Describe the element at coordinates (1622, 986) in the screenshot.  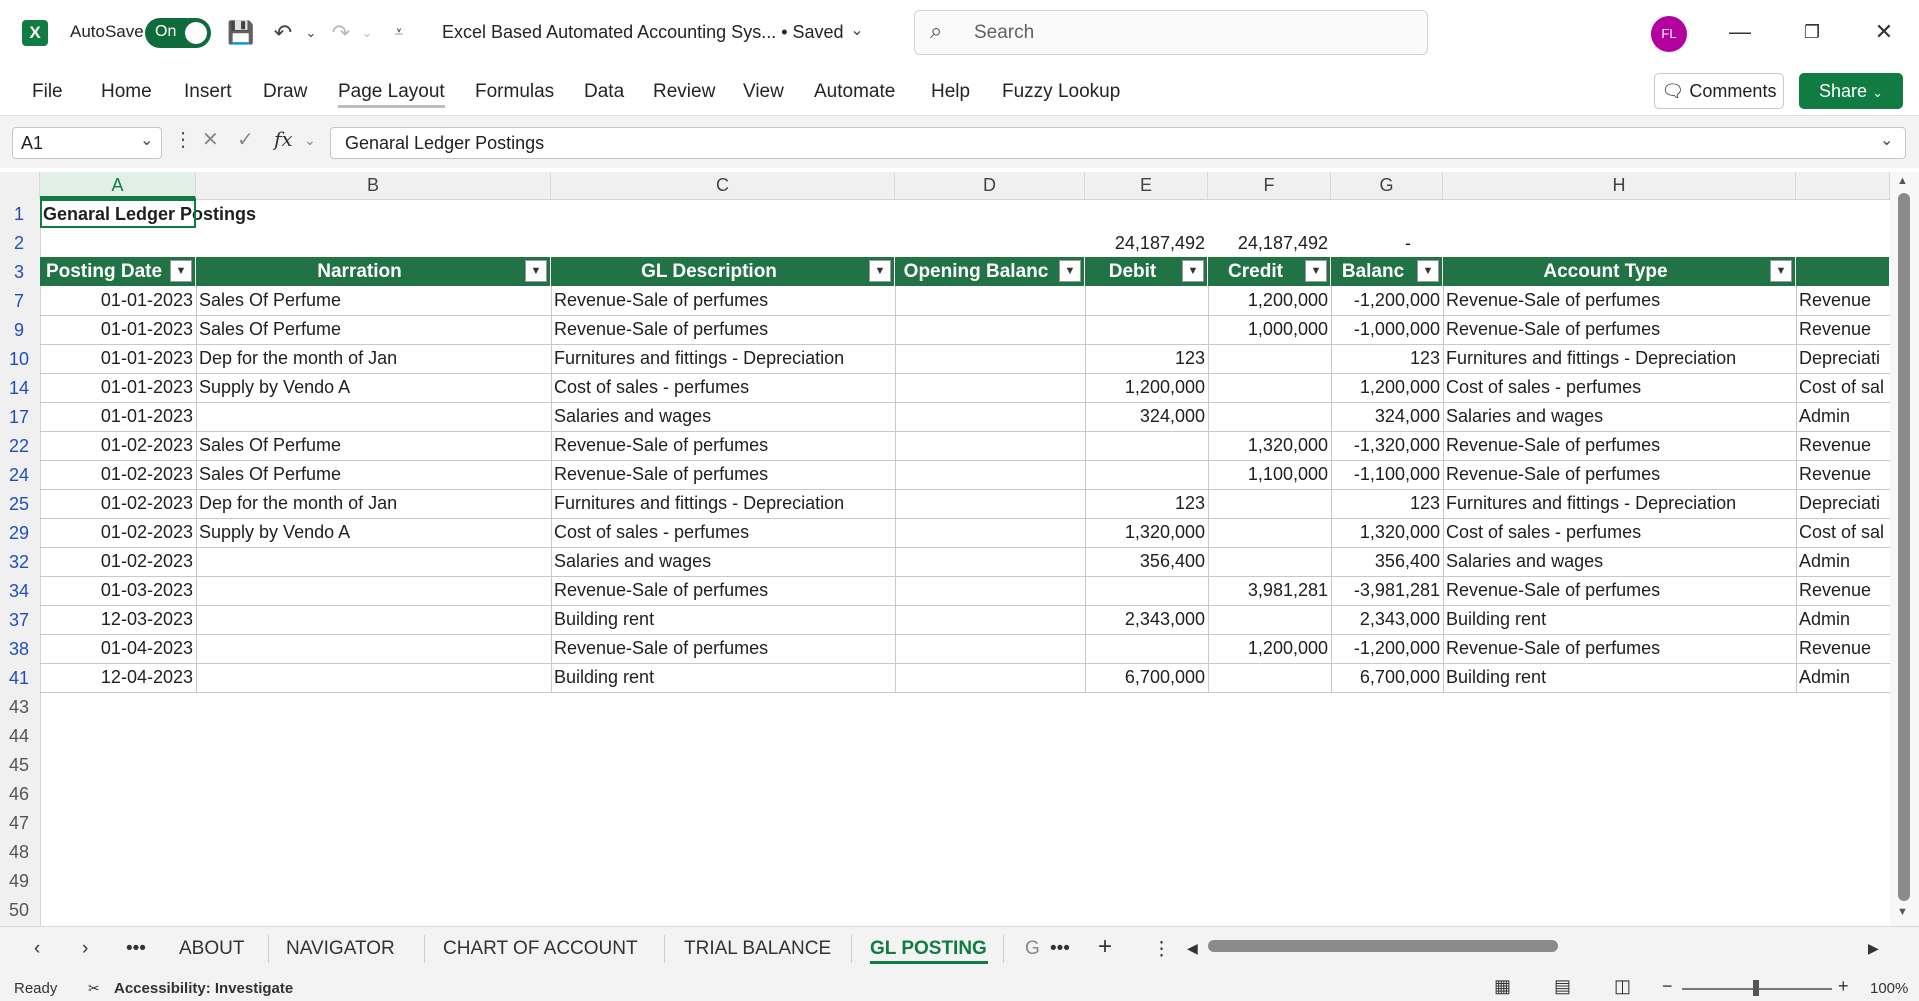
I see `page-break-view-icon: ◫` at that location.